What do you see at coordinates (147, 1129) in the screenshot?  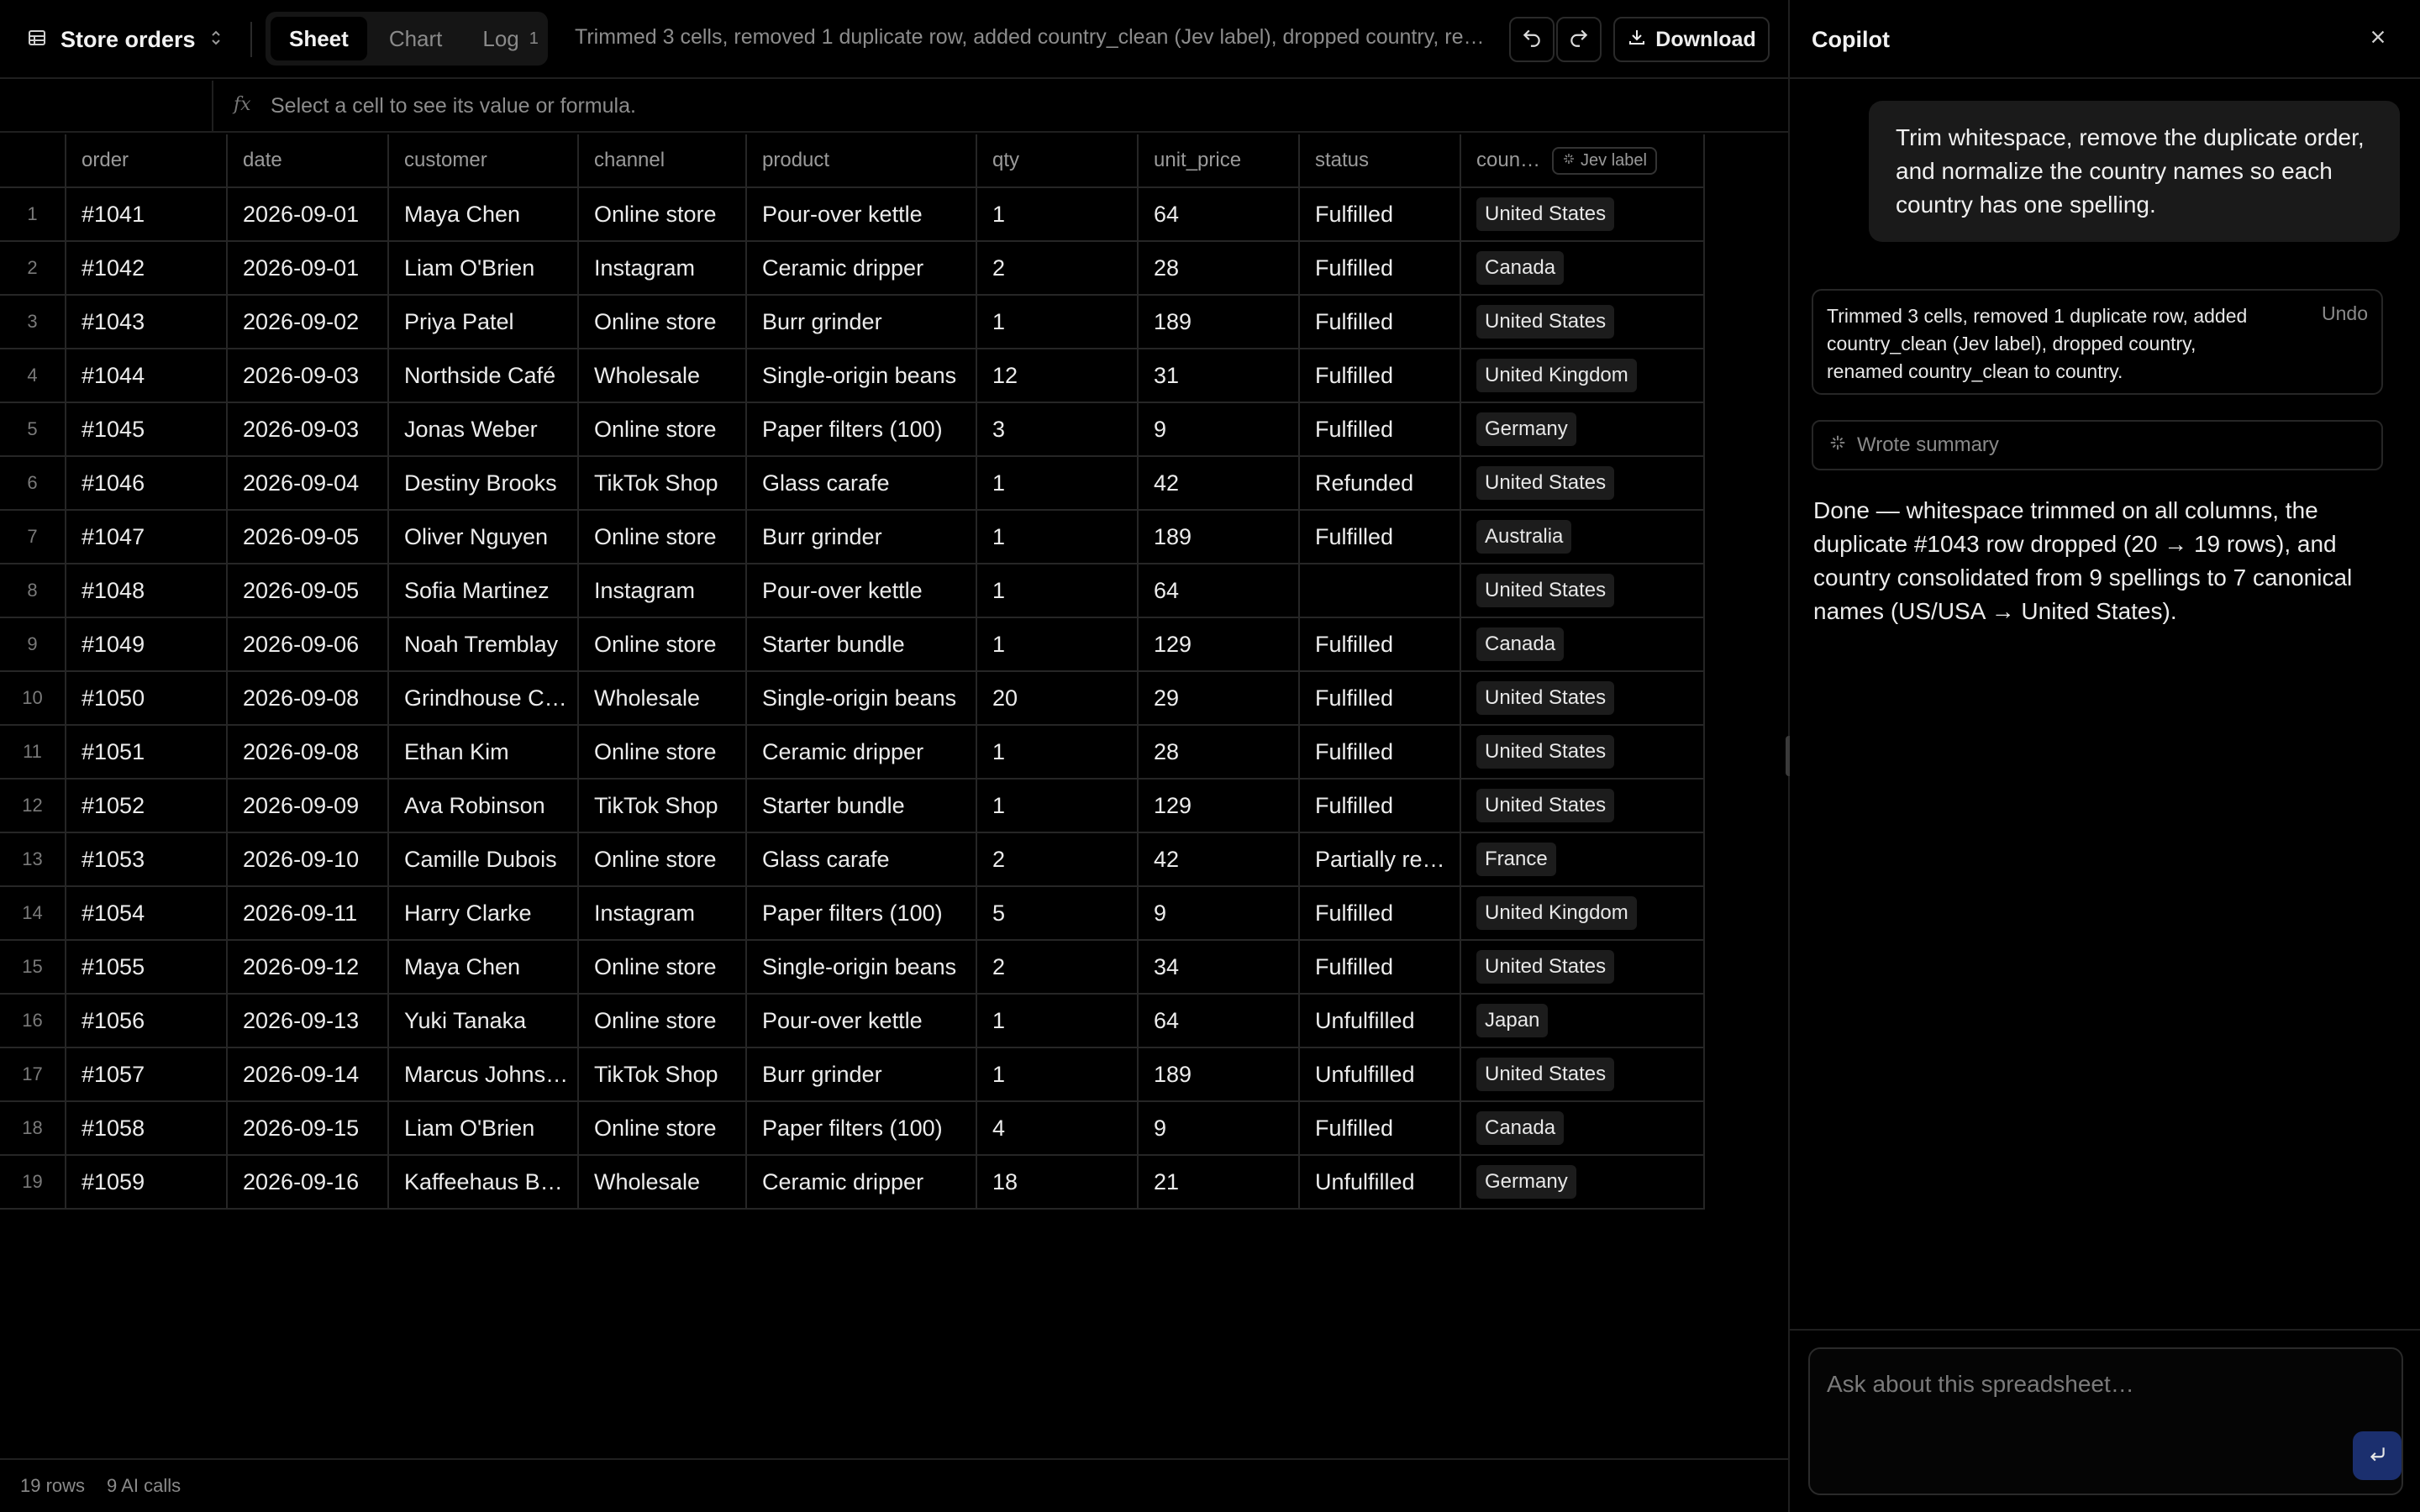 I see `order-cell: #1058` at bounding box center [147, 1129].